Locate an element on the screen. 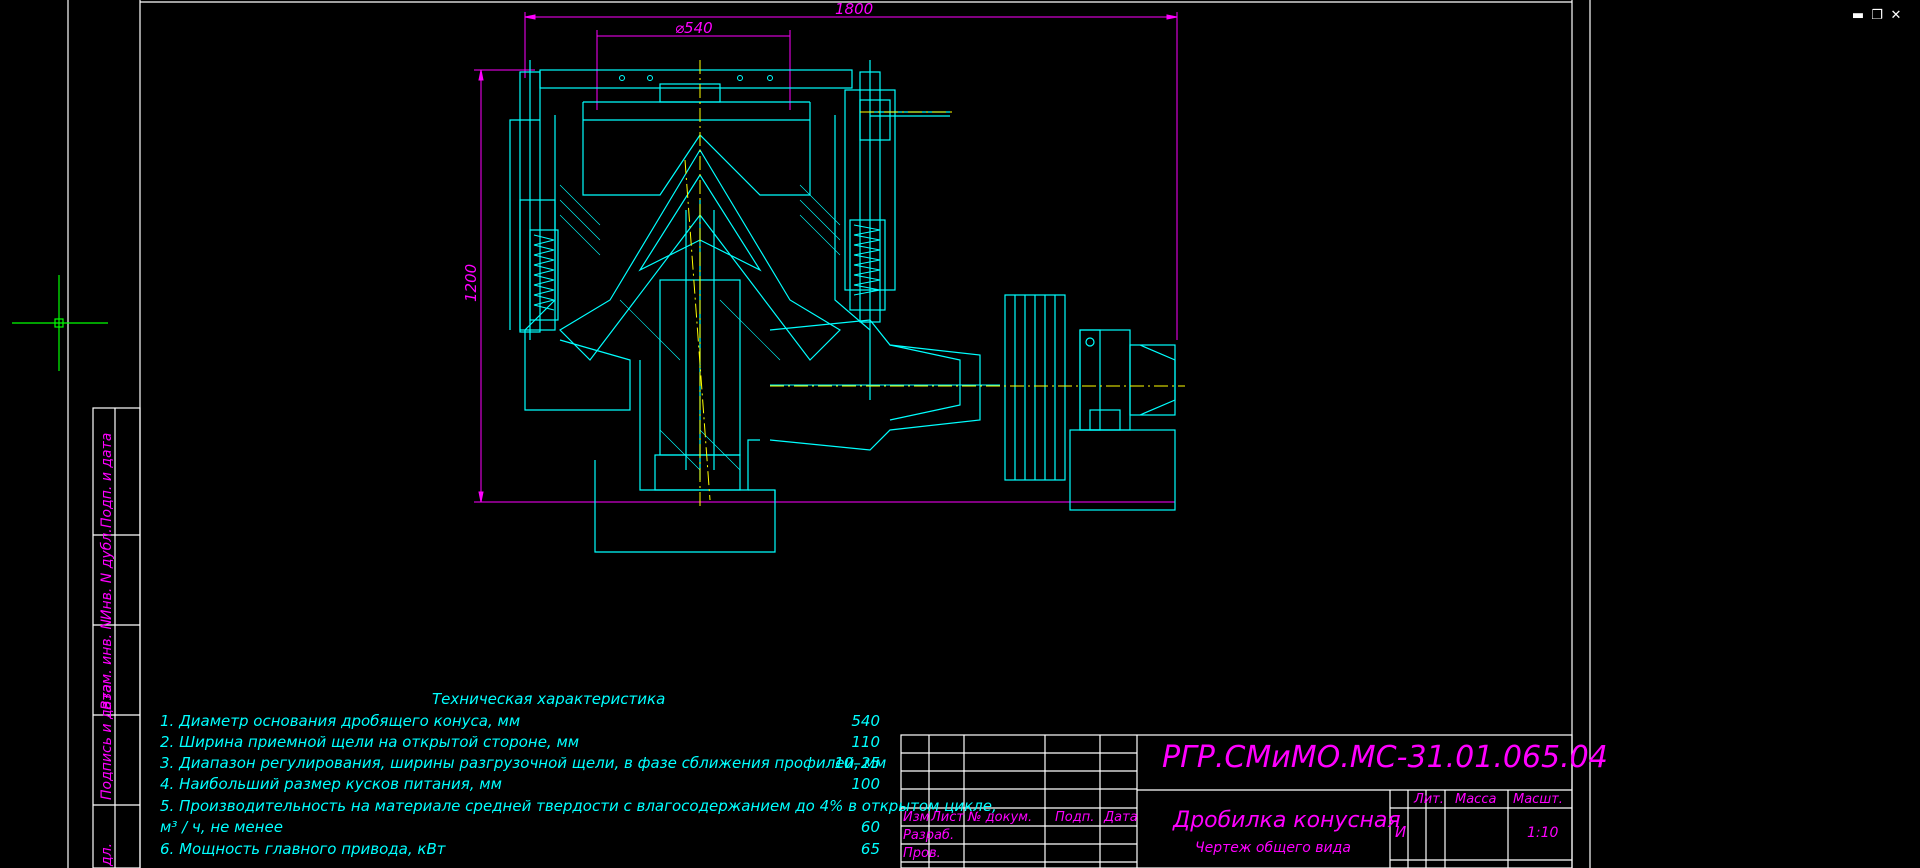  spec-value-3: 10–25 is located at coordinates (857, 763).